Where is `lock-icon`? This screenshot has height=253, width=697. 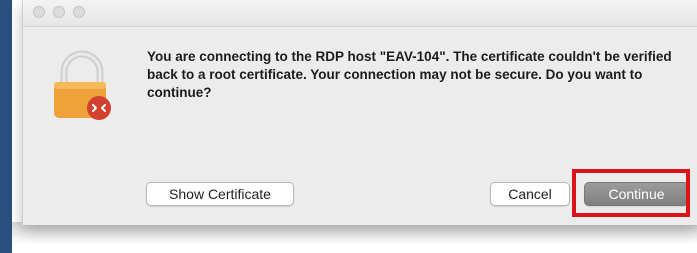 lock-icon is located at coordinates (82, 85).